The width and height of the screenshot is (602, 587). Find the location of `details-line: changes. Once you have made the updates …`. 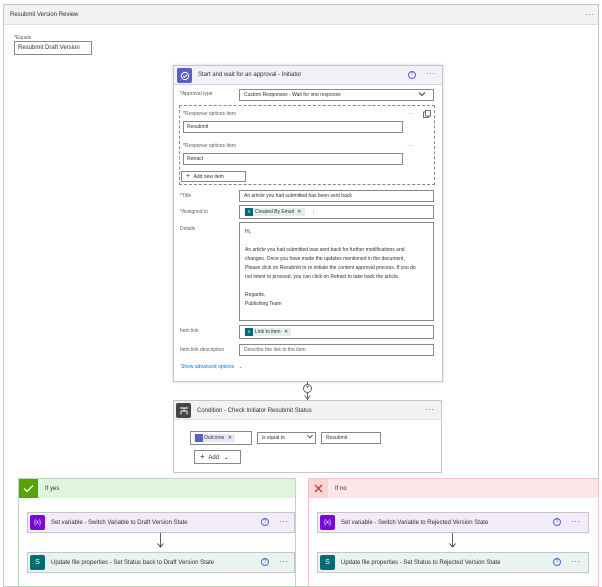

details-line: changes. Once you have made the updates … is located at coordinates (325, 259).